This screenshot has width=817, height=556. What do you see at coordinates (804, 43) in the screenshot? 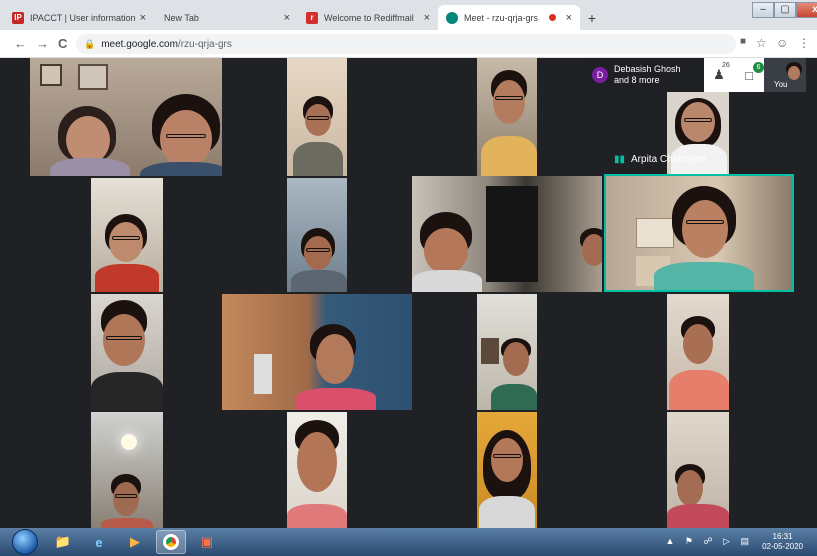
I see `menu-icon: ⋮` at bounding box center [804, 43].